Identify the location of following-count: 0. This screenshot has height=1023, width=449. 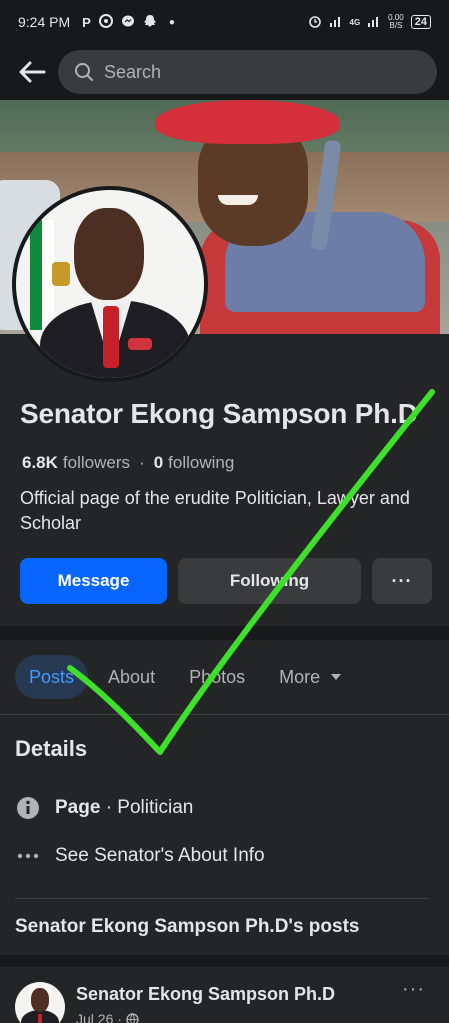
(158, 462).